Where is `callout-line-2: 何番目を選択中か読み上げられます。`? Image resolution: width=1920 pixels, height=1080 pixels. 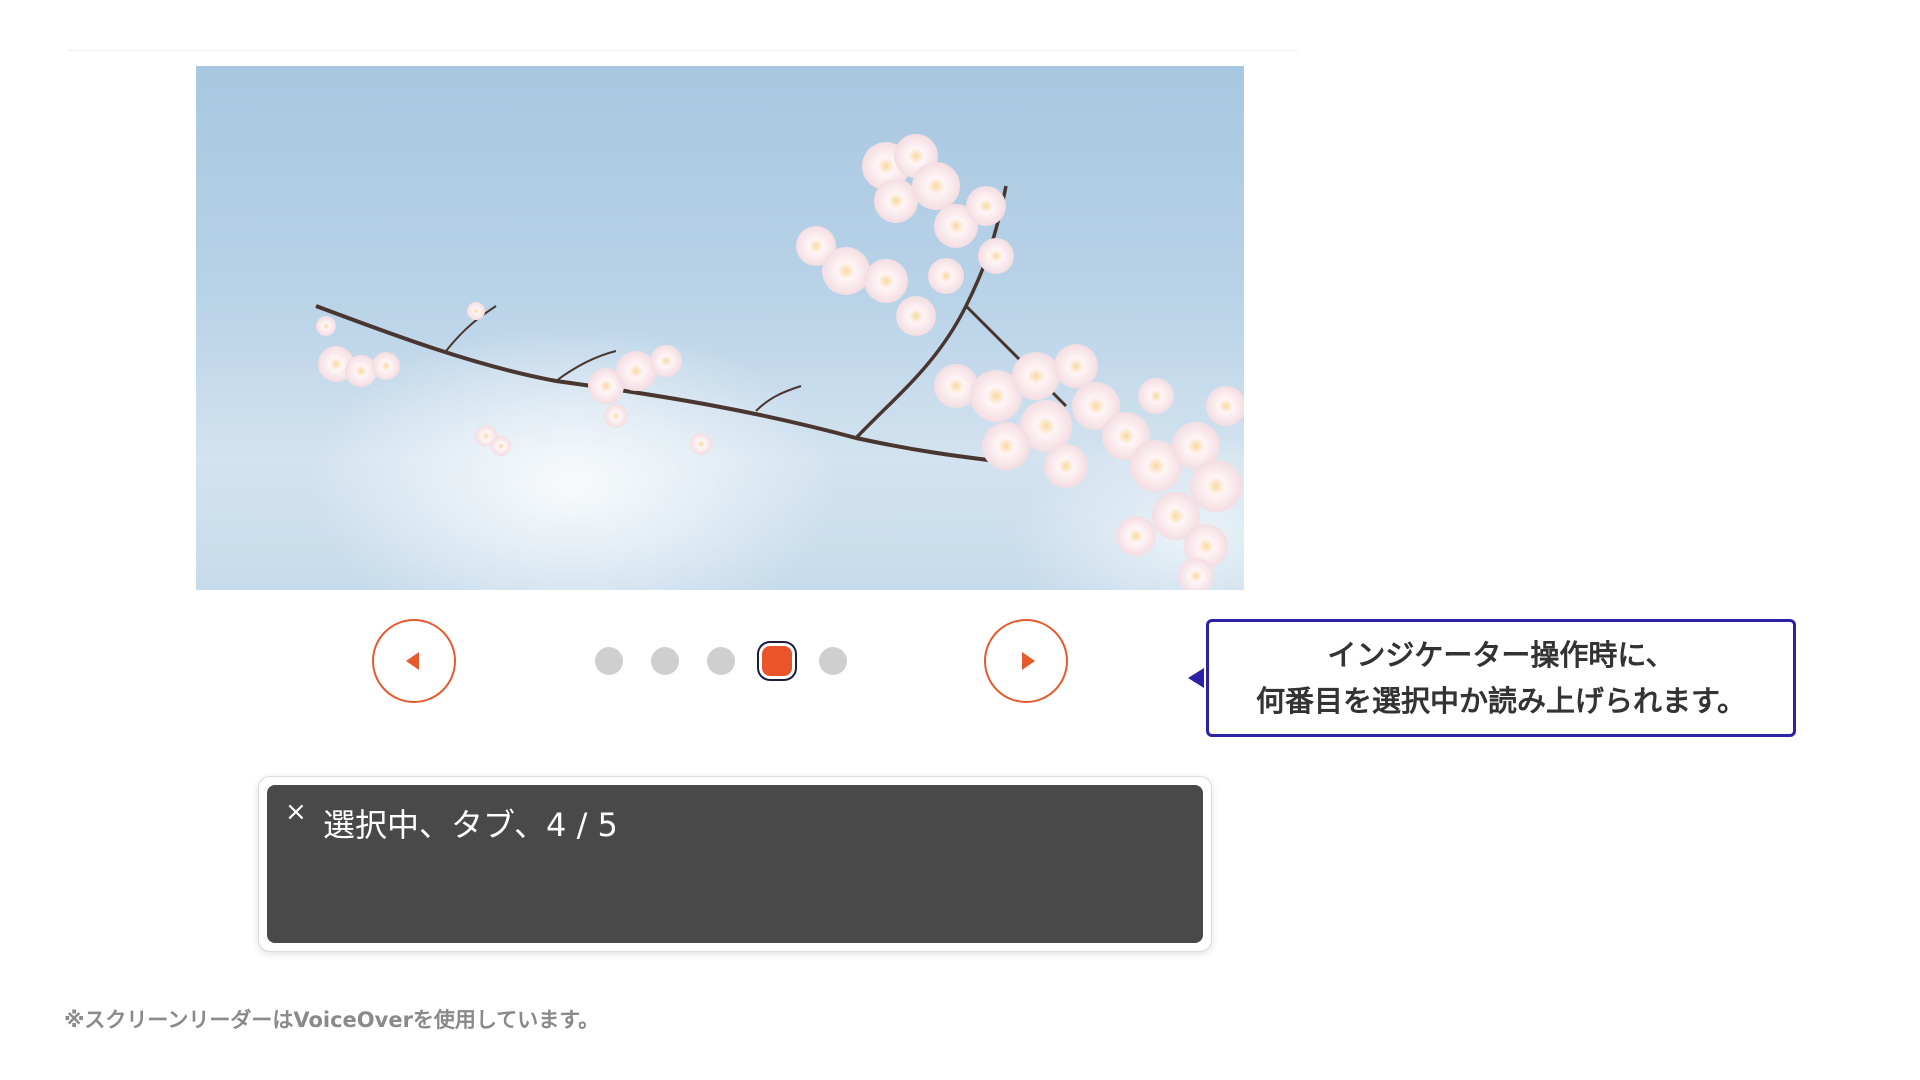 callout-line-2: 何番目を選択中か読み上げられます。 is located at coordinates (1501, 701).